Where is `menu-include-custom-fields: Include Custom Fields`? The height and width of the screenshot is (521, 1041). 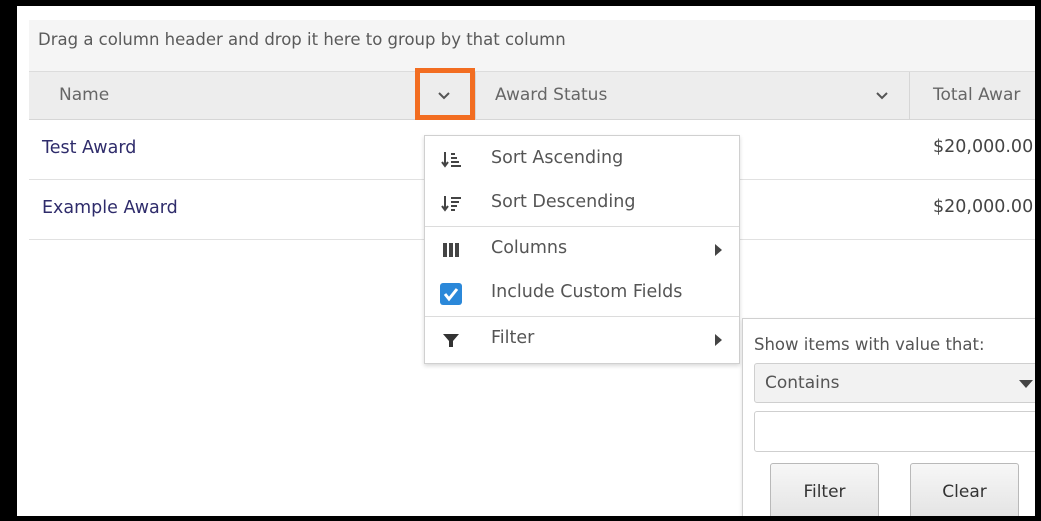
menu-include-custom-fields: Include Custom Fields is located at coordinates (582, 294).